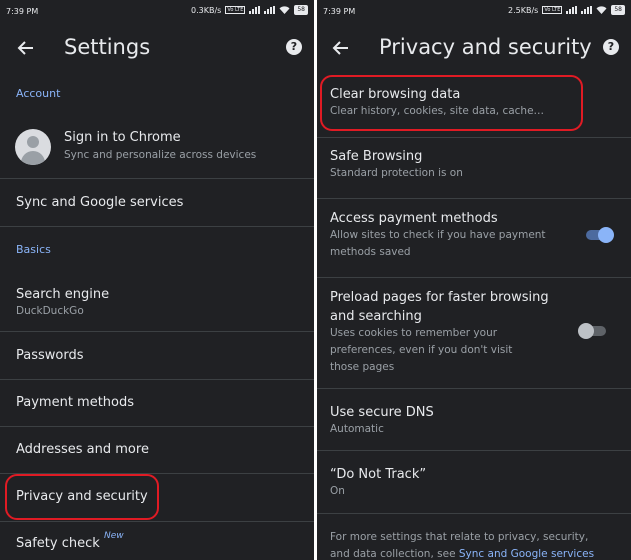 This screenshot has width=631, height=560. Describe the element at coordinates (82, 449) in the screenshot. I see `addresses-title: Addresses and more` at that location.